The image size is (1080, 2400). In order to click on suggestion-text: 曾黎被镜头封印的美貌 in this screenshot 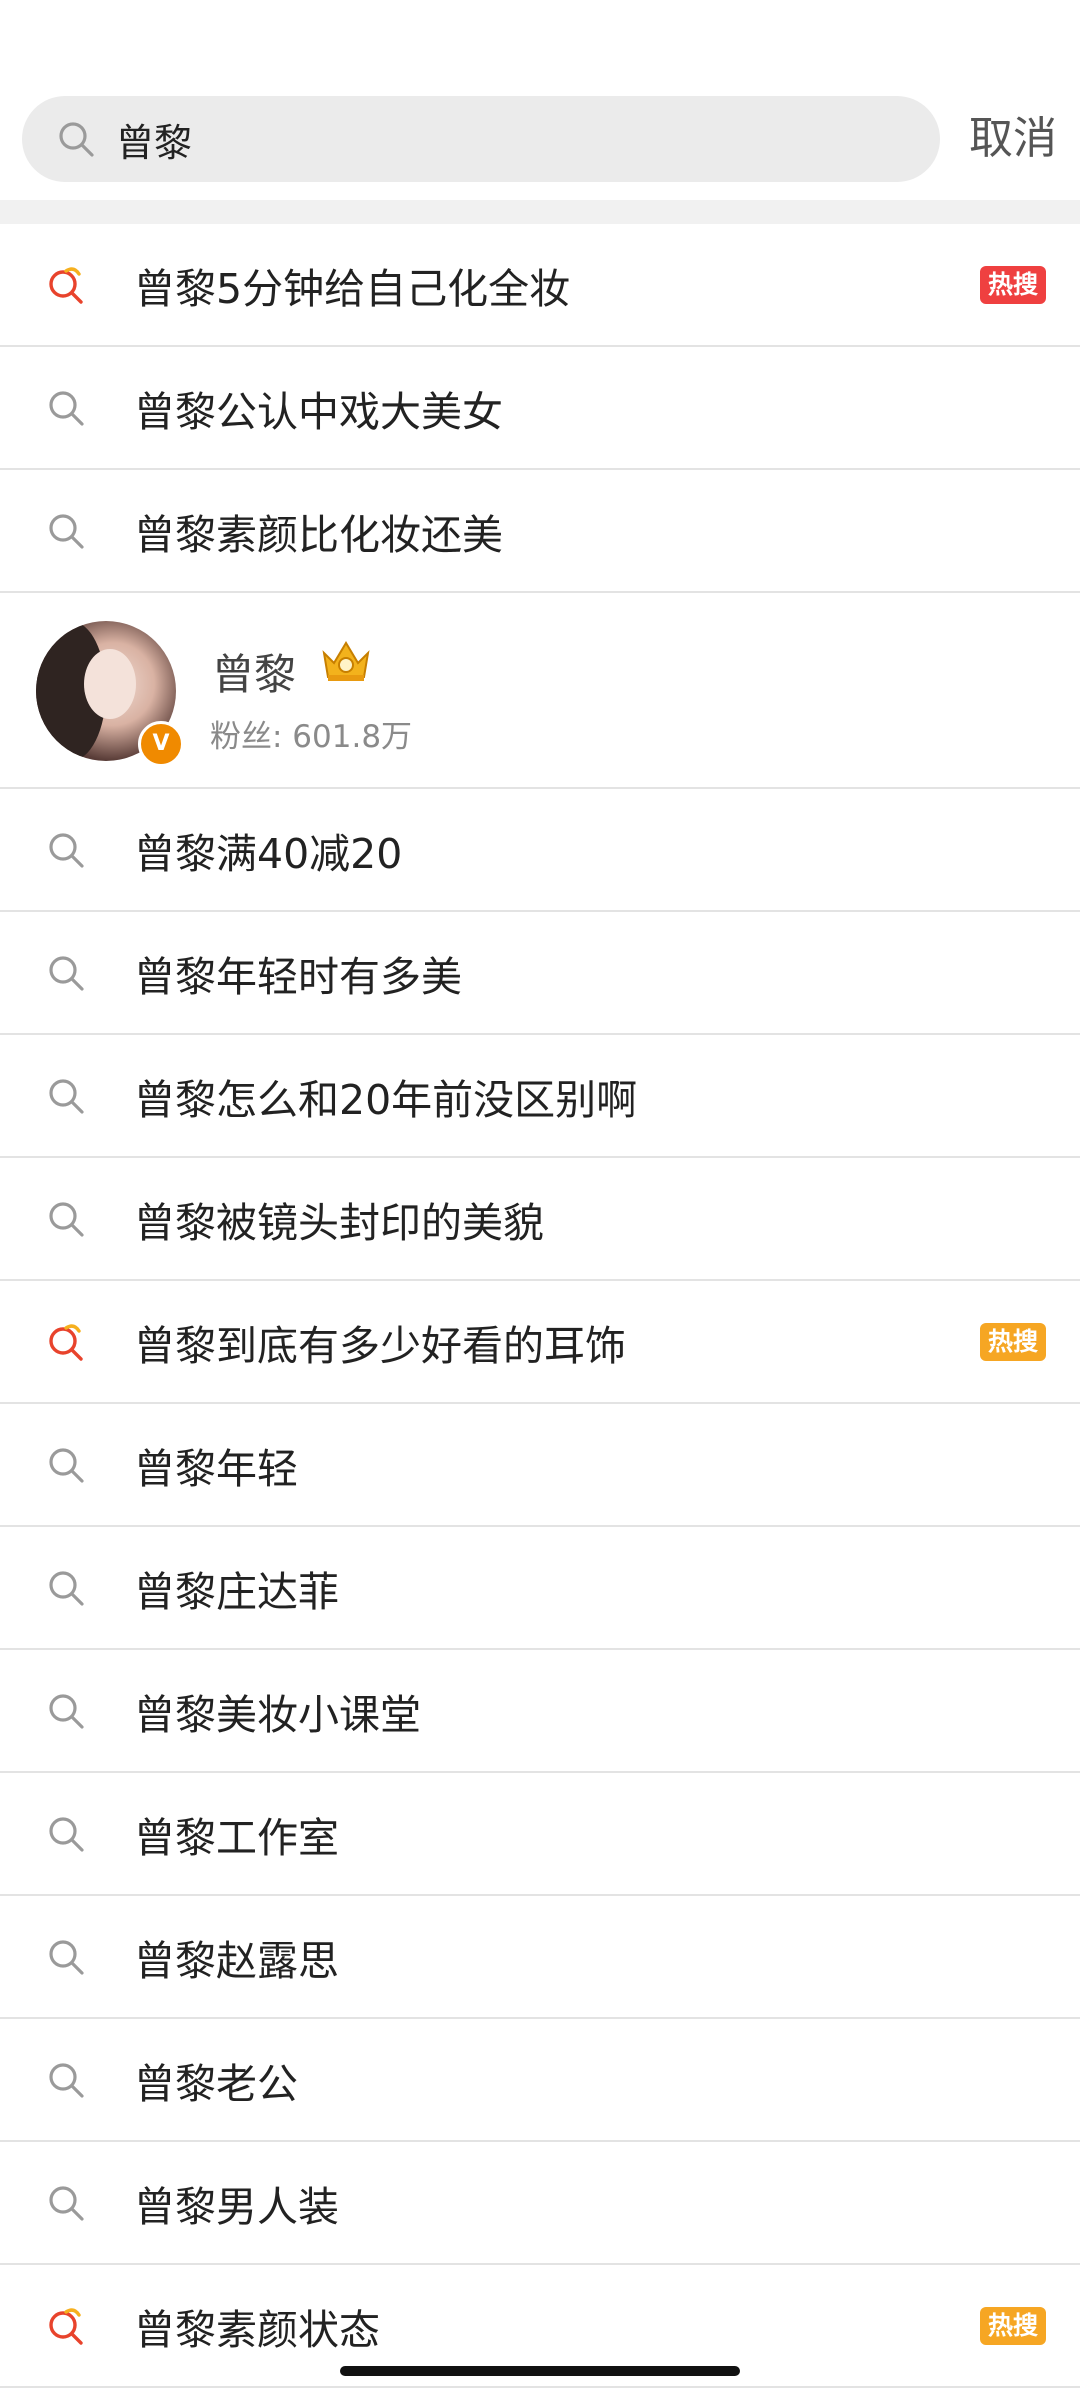, I will do `click(339, 1222)`.